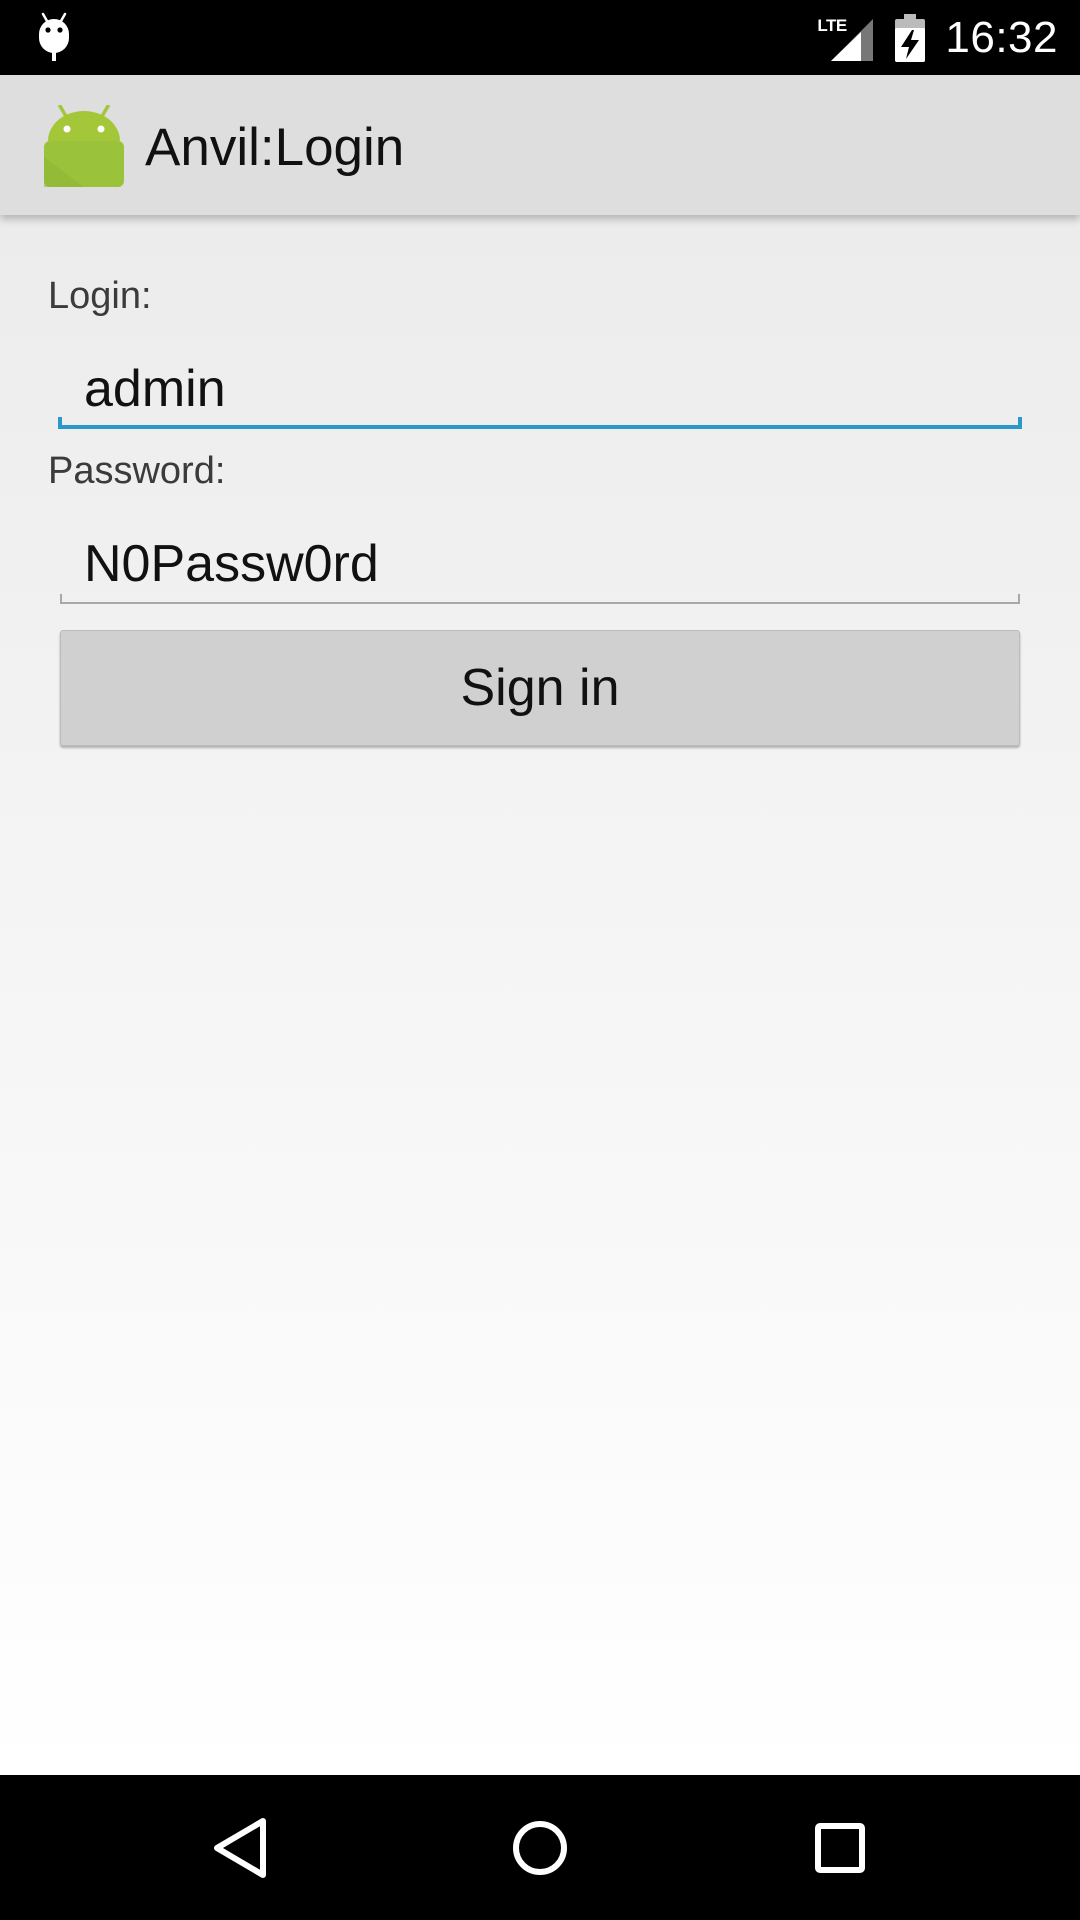 The height and width of the screenshot is (1920, 1080). What do you see at coordinates (845, 38) in the screenshot?
I see `signal-icon: LTE` at bounding box center [845, 38].